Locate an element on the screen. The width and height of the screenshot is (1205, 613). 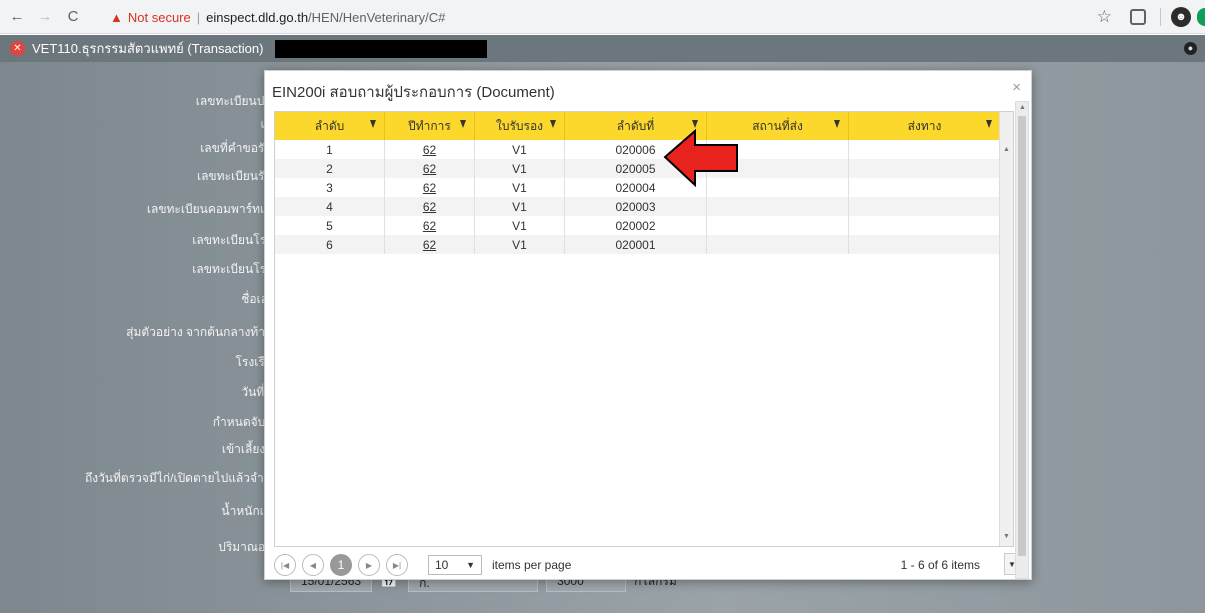
table-row: 2 62 V1 020005 is located at coordinates (638, 168).